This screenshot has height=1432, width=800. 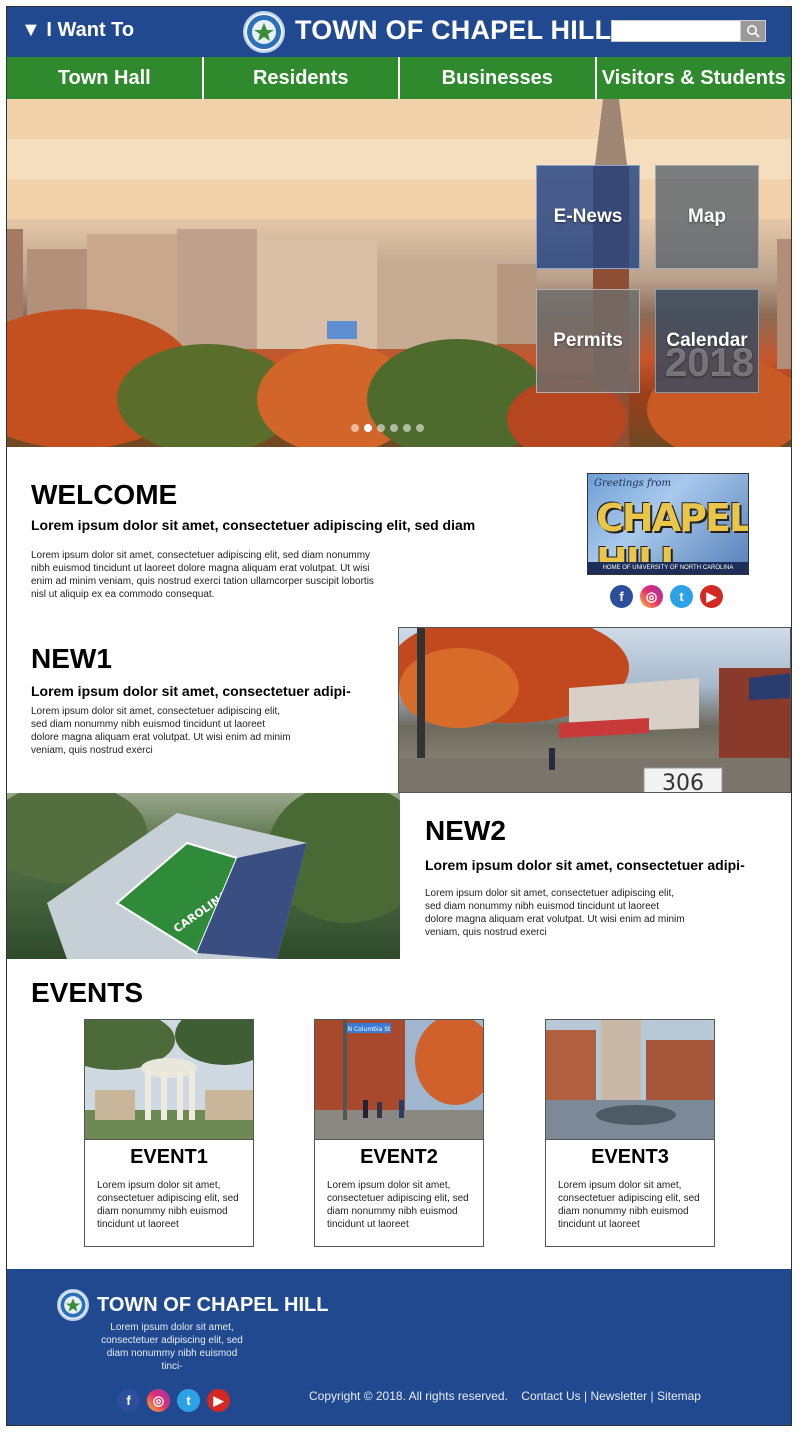 I want to click on event3-title: EVENT3, so click(x=630, y=1157).